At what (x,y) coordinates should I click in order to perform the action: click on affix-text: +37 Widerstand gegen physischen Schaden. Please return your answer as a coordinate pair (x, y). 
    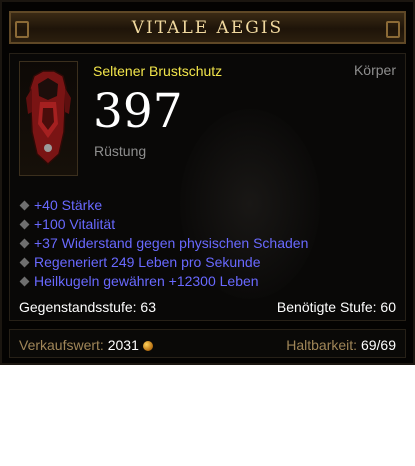
    Looking at the image, I should click on (171, 243).